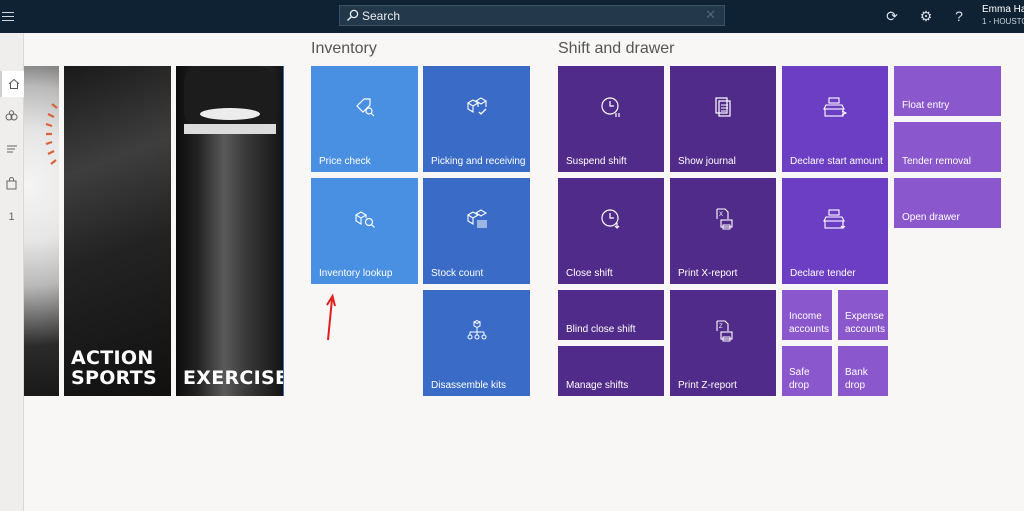 The height and width of the screenshot is (511, 1024). Describe the element at coordinates (616, 48) in the screenshot. I see `shift-drawer-title: Shift and drawer` at that location.